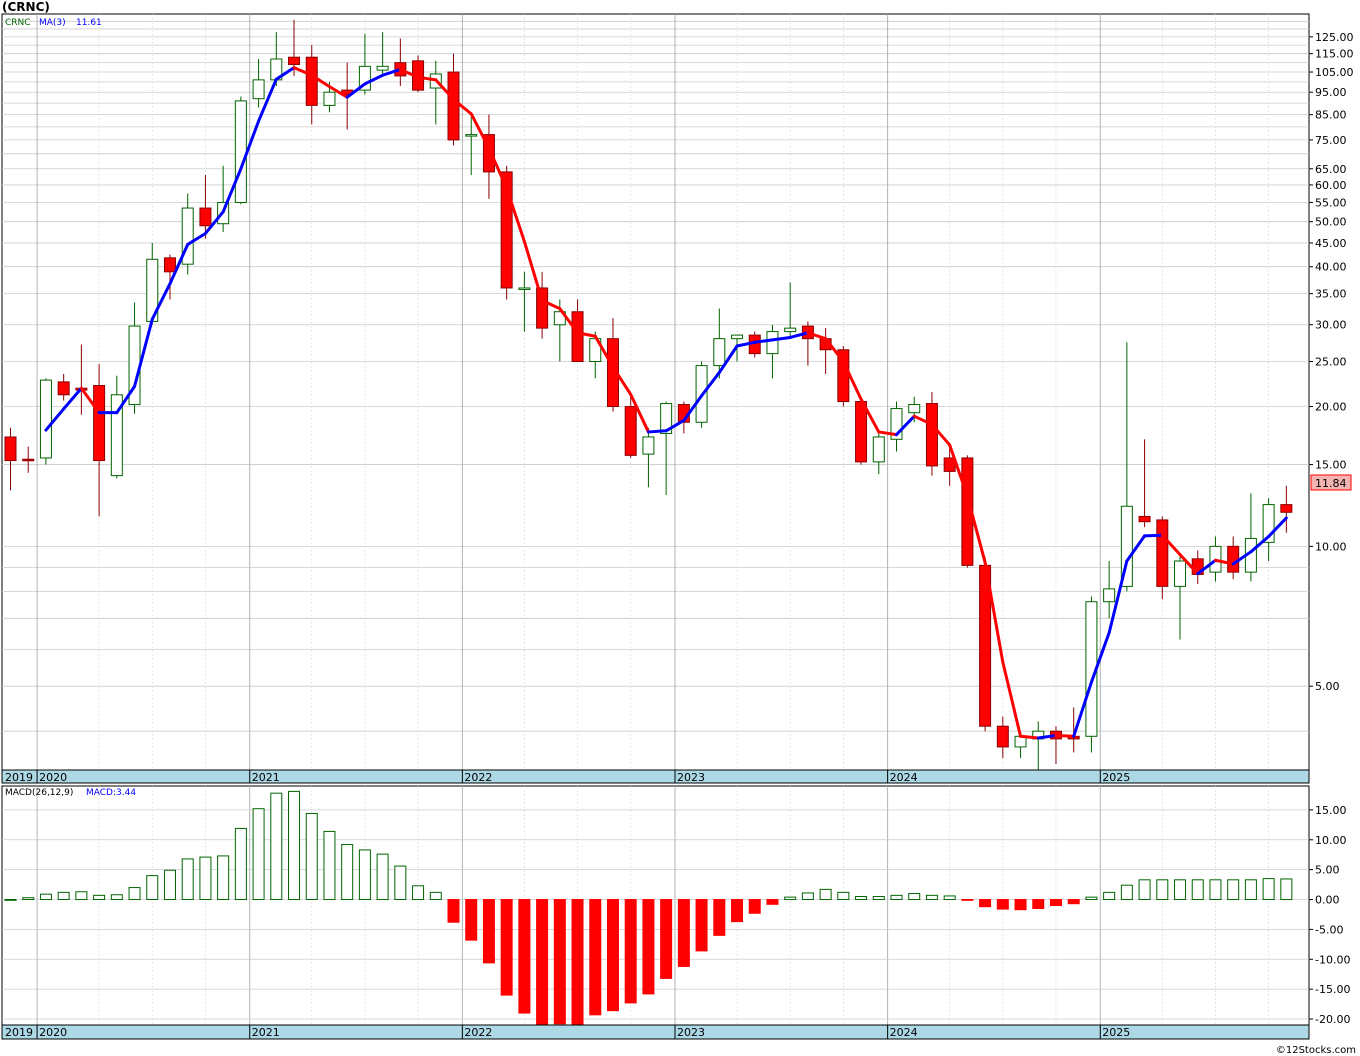 The width and height of the screenshot is (1360, 1056). What do you see at coordinates (1331, 169) in the screenshot?
I see `price-tick-label: 65.00` at bounding box center [1331, 169].